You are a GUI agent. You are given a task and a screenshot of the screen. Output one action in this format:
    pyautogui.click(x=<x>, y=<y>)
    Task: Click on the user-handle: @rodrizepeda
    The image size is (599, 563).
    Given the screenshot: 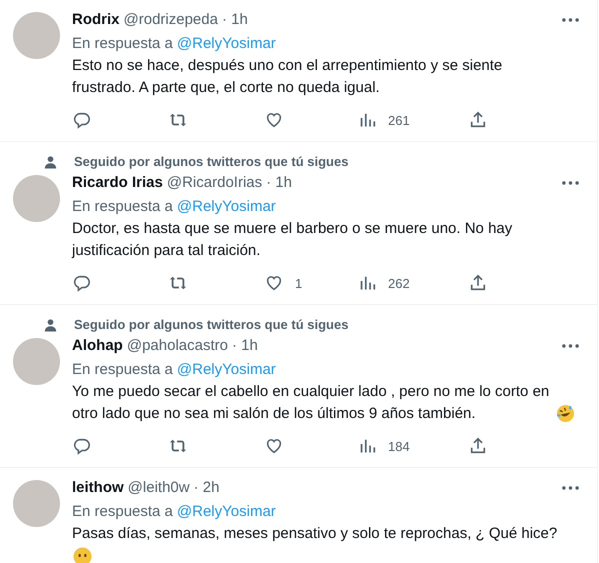 What is the action you would take?
    pyautogui.click(x=171, y=20)
    